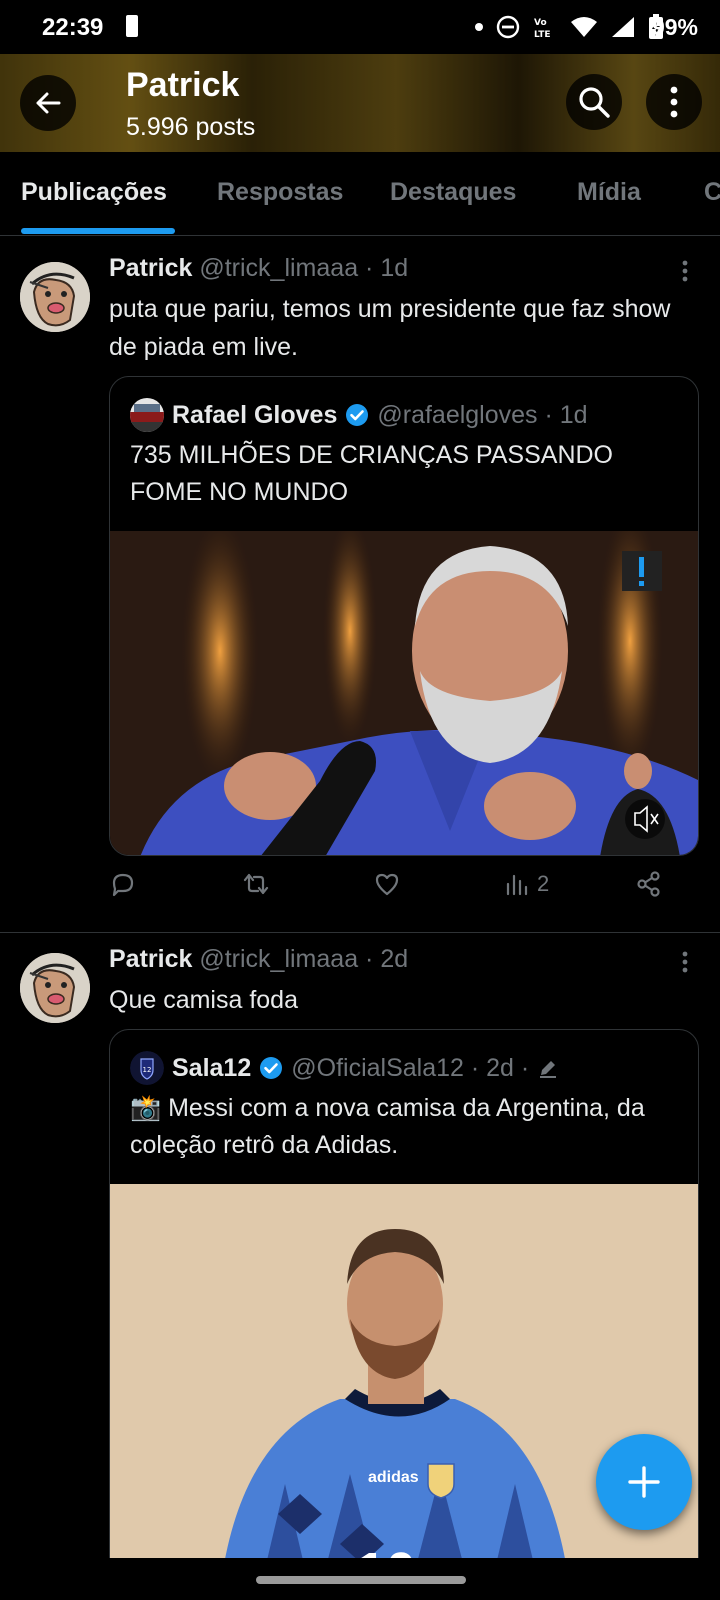 This screenshot has height=1600, width=720. I want to click on post-header: Patrick @trick_limaaa · 1d, so click(258, 268).